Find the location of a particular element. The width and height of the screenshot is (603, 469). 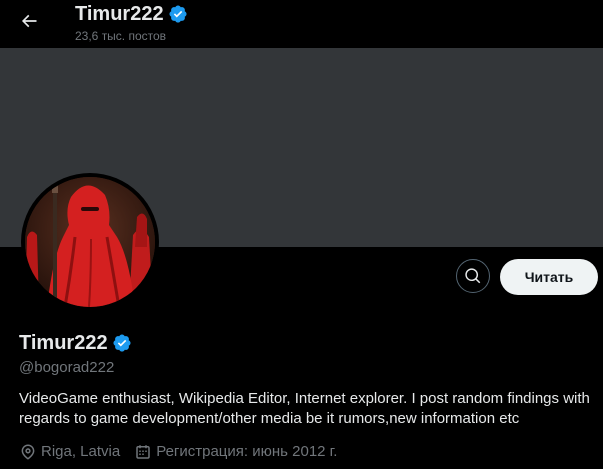

back-button is located at coordinates (29, 21).